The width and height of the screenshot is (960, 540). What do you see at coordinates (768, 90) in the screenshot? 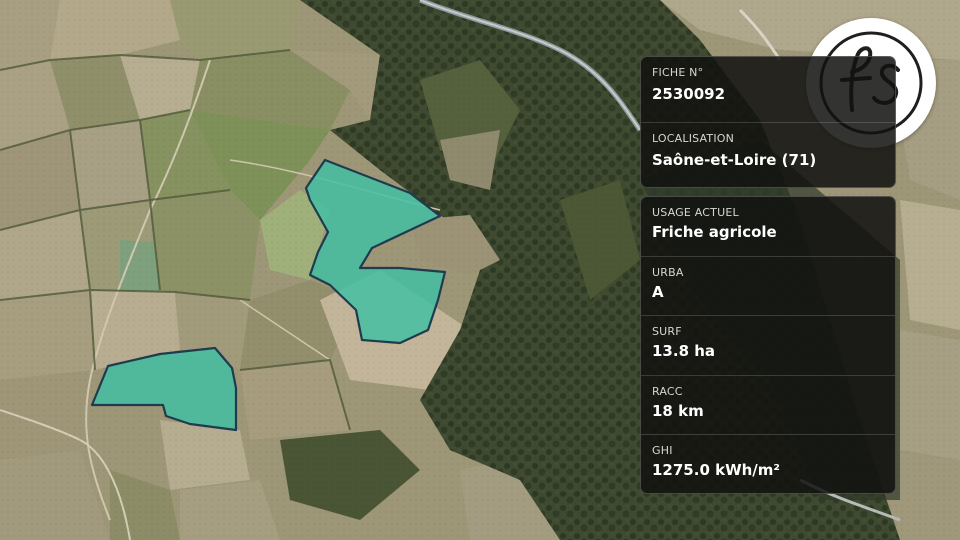
I see `fiche-row: FICHE N° 2530092` at bounding box center [768, 90].